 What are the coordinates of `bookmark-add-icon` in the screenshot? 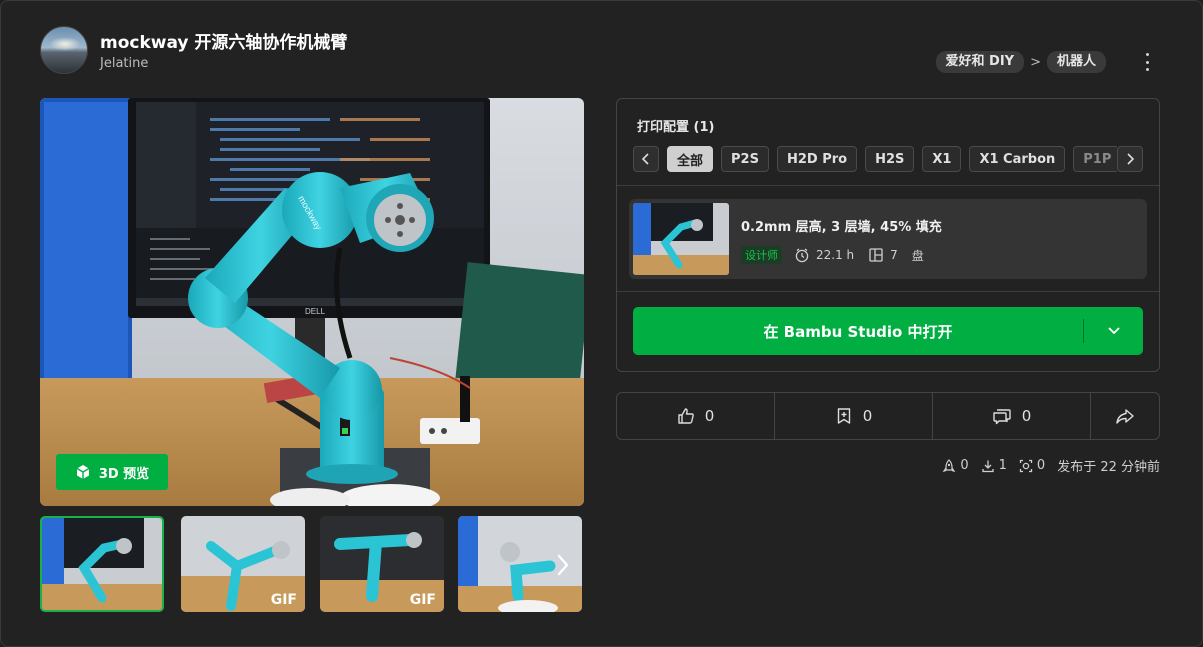 It's located at (843, 416).